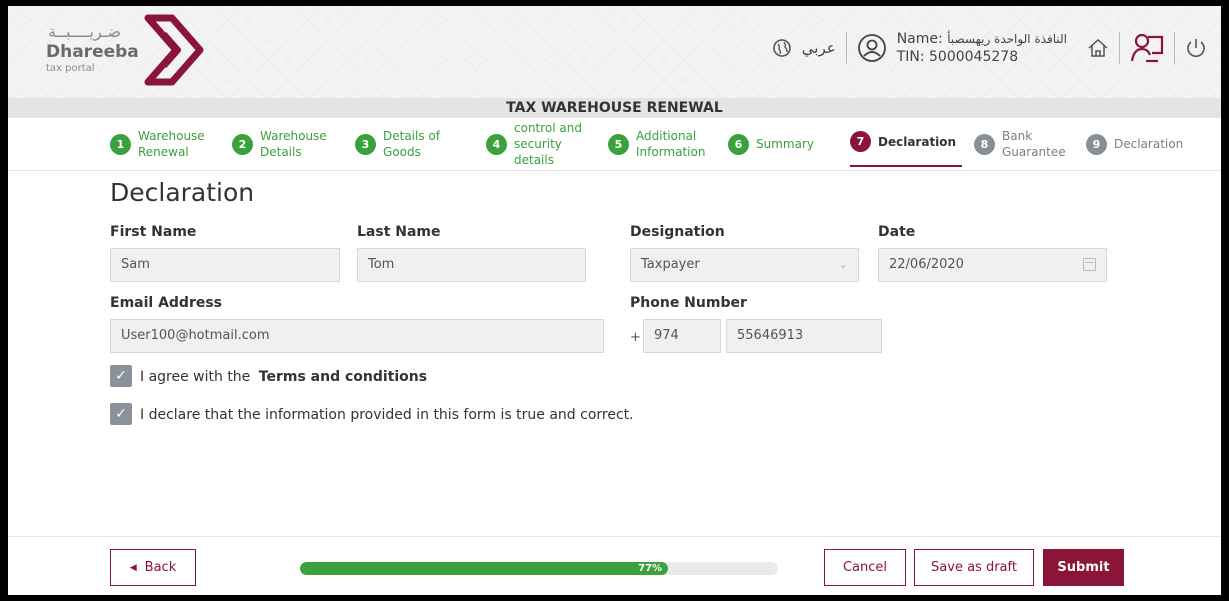 The height and width of the screenshot is (601, 1229). What do you see at coordinates (121, 376) in the screenshot?
I see `terms-checkbox: ✓` at bounding box center [121, 376].